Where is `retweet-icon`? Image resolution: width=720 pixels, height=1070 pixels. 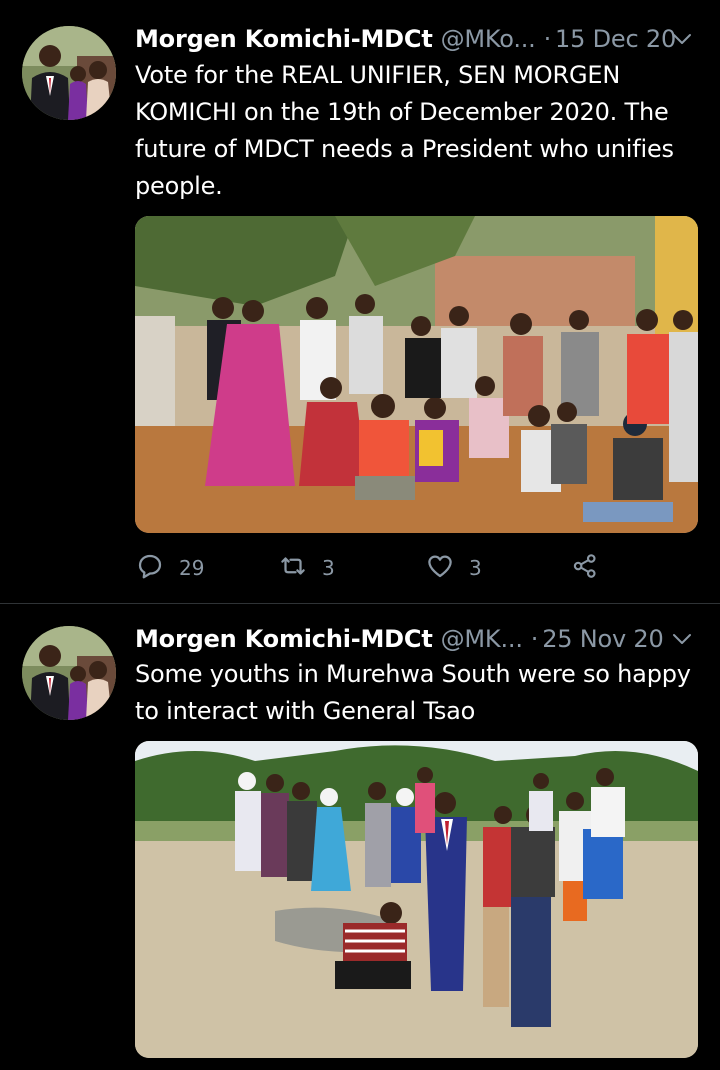
retweet-icon is located at coordinates (293, 568).